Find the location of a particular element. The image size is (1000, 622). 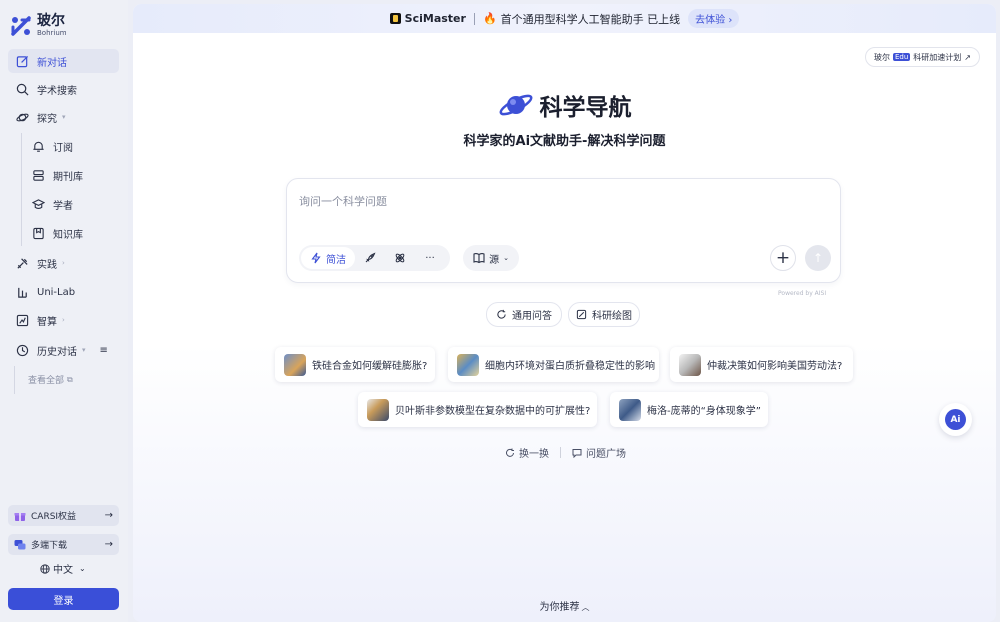

refresh-label: 换一换 is located at coordinates (534, 454).